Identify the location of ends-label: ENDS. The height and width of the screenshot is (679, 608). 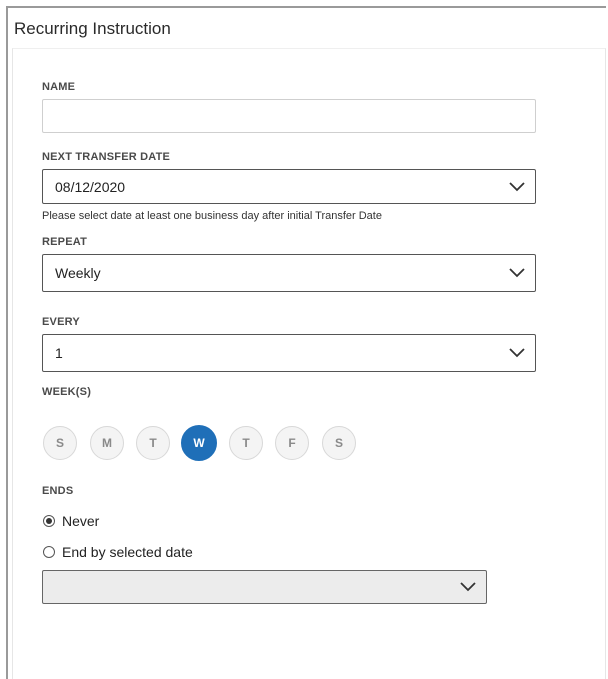
(58, 491).